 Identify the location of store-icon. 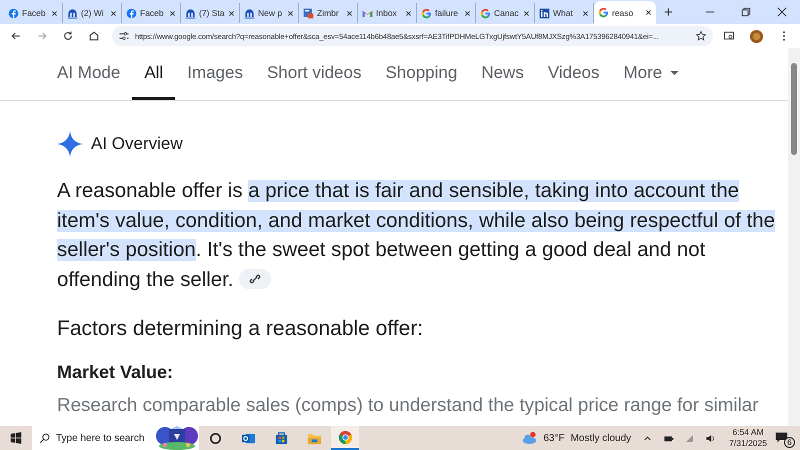
(281, 438).